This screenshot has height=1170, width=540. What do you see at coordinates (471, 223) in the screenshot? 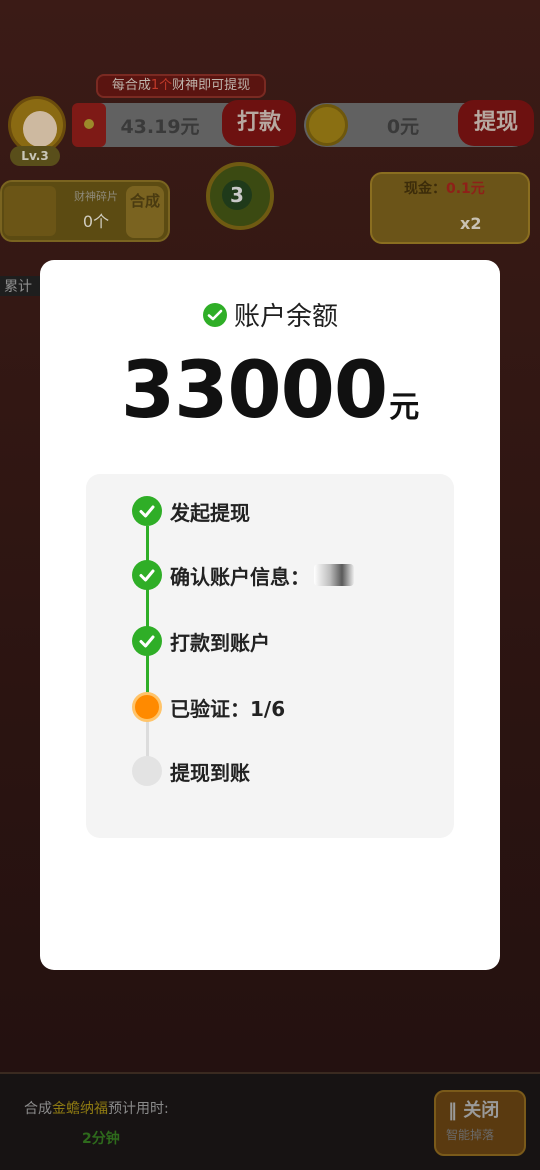
I see `cash-reward-multiplier: x2` at bounding box center [471, 223].